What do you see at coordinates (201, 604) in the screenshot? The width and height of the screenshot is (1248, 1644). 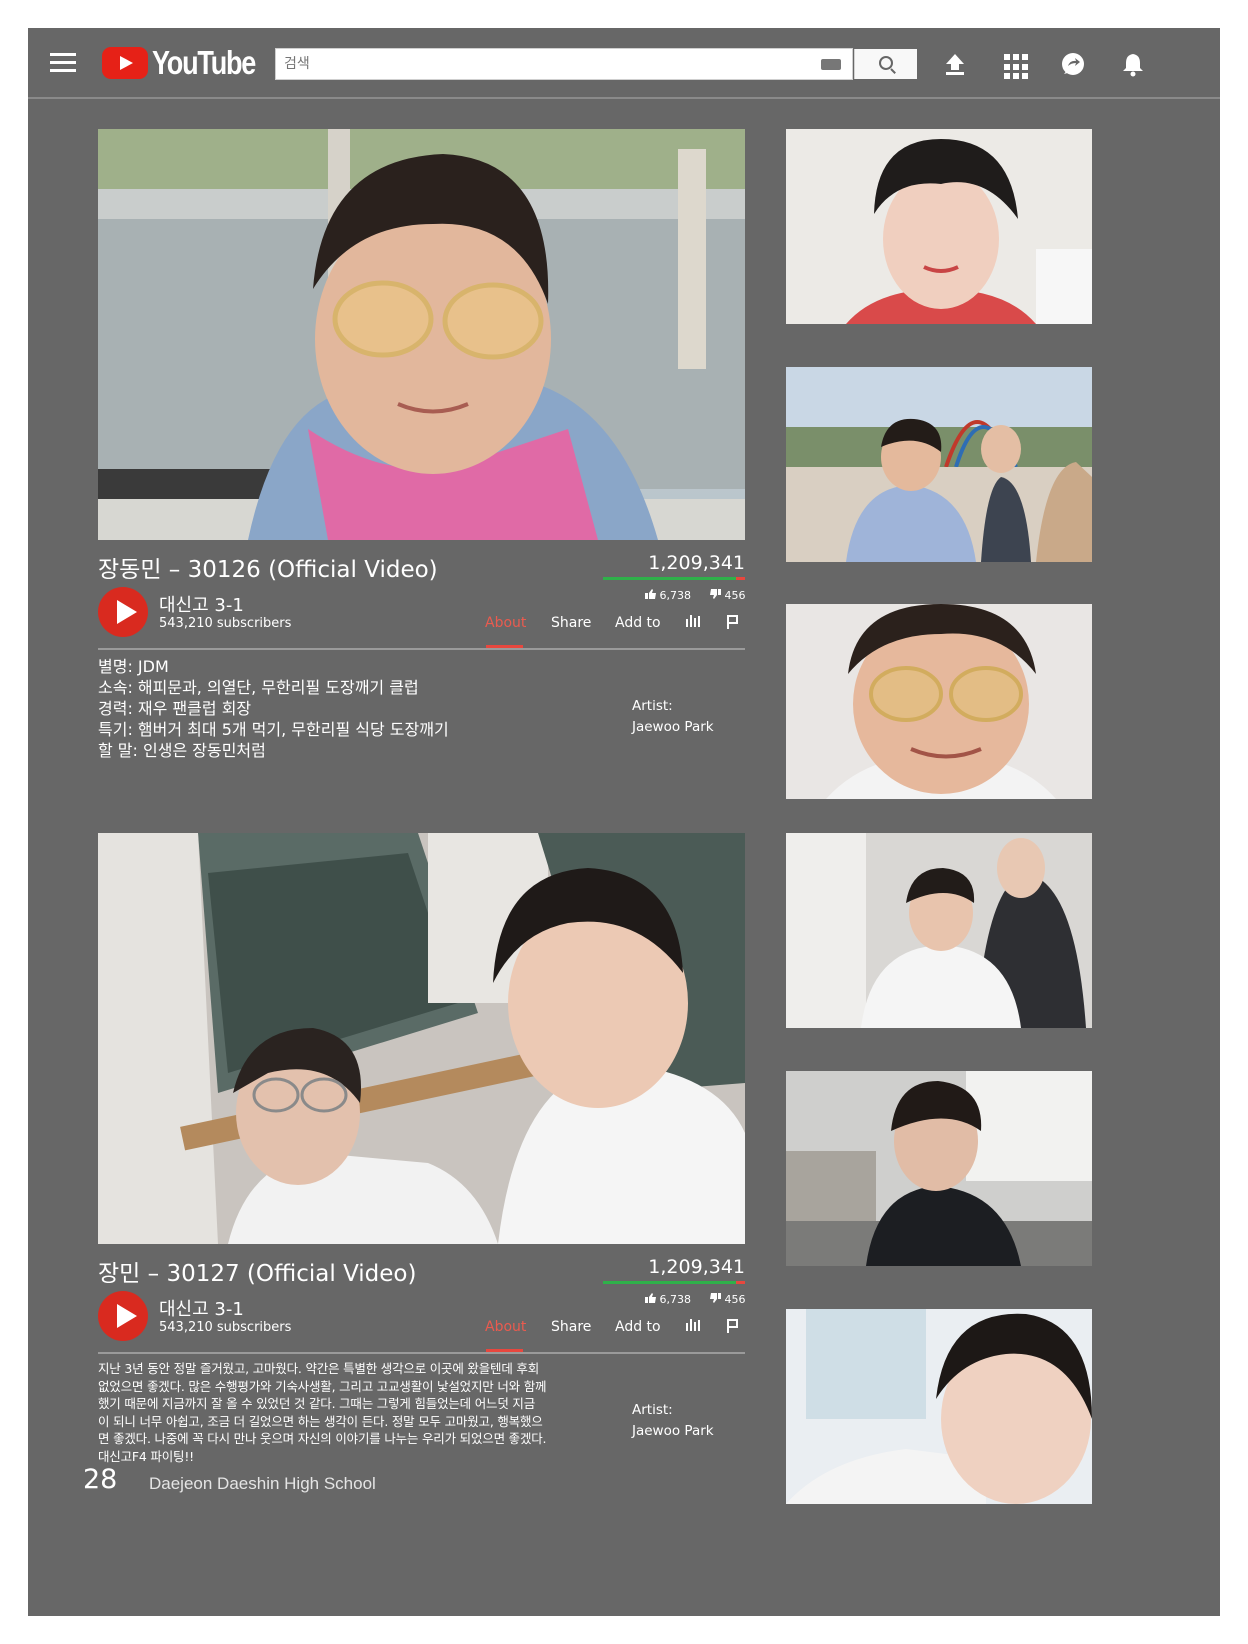 I see `video-1-channel-name: 대신고 3-1` at bounding box center [201, 604].